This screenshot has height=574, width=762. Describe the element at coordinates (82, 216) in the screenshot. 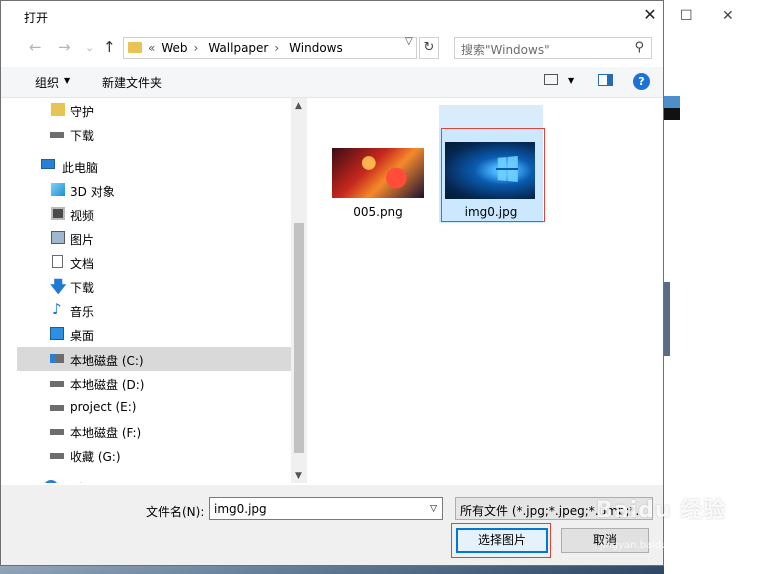

I see `sidebar-item-label: 视频` at that location.